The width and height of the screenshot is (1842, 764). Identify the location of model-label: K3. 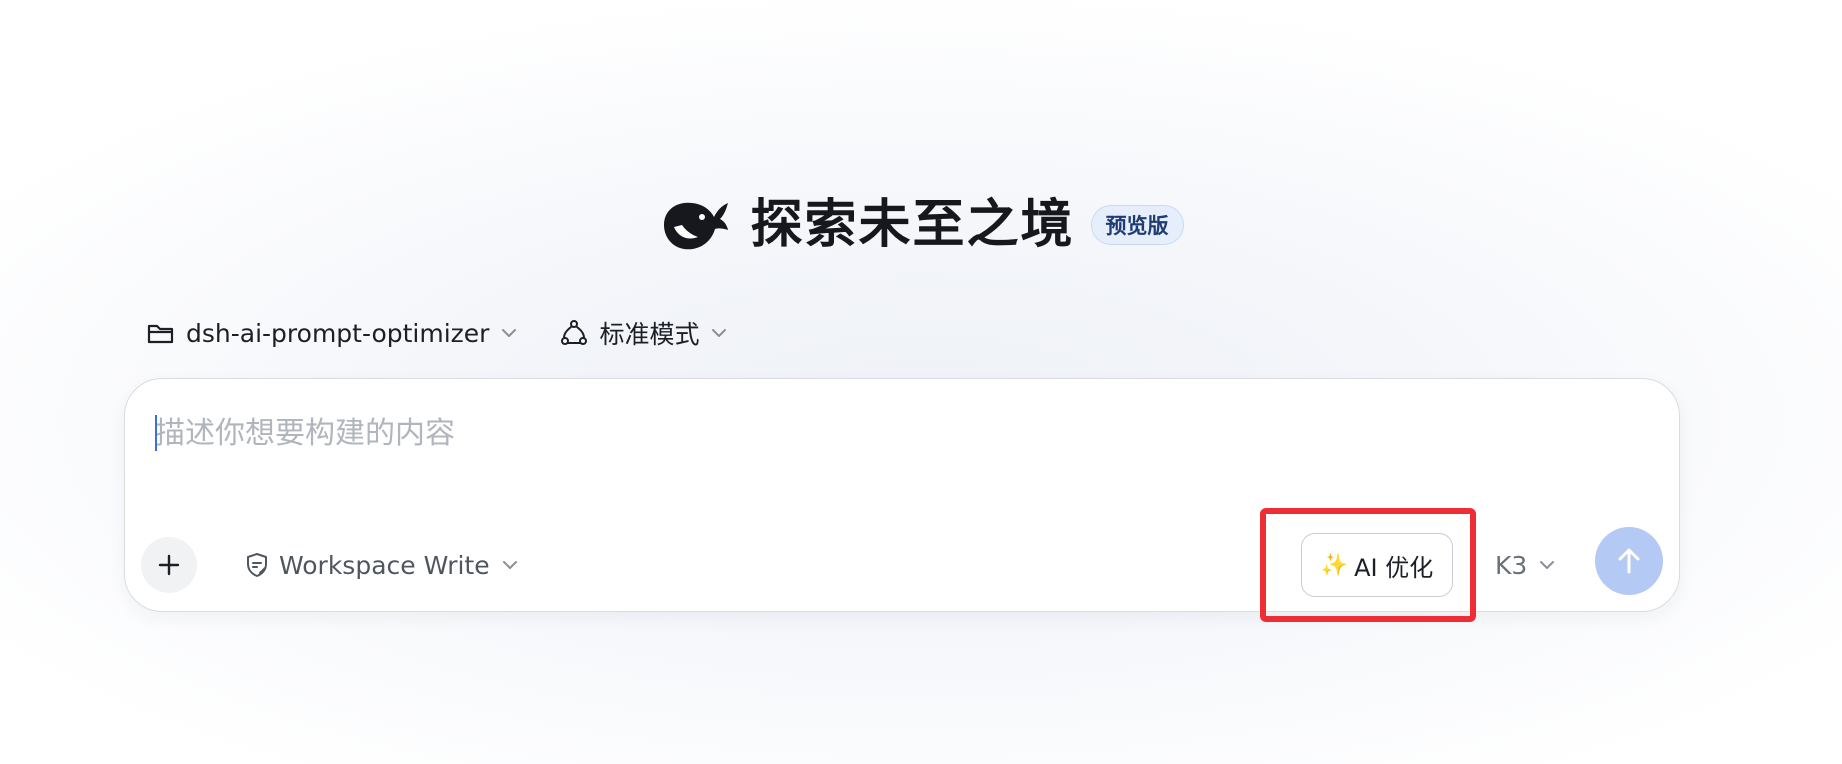
(1511, 565).